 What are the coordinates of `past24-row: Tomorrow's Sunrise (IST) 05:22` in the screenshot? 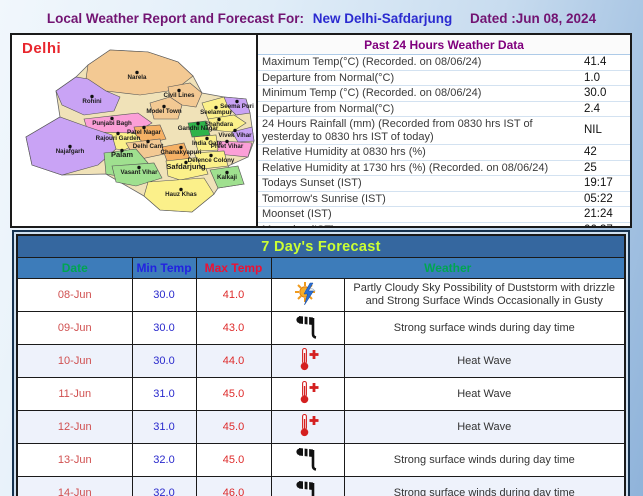 It's located at (444, 199).